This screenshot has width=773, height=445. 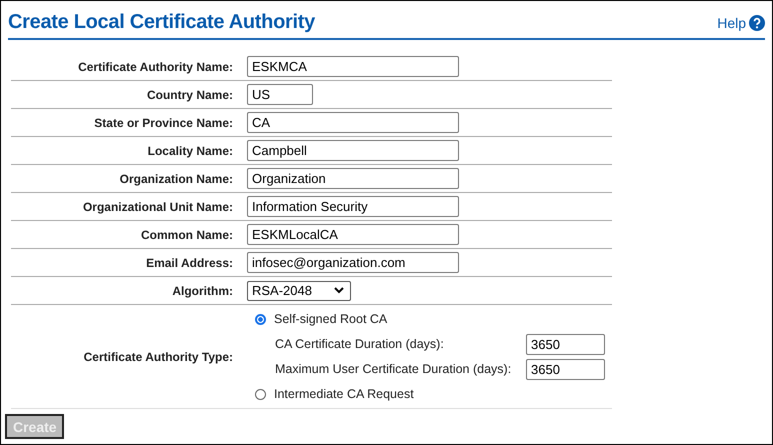 I want to click on text-field: ESKMCA, so click(x=353, y=66).